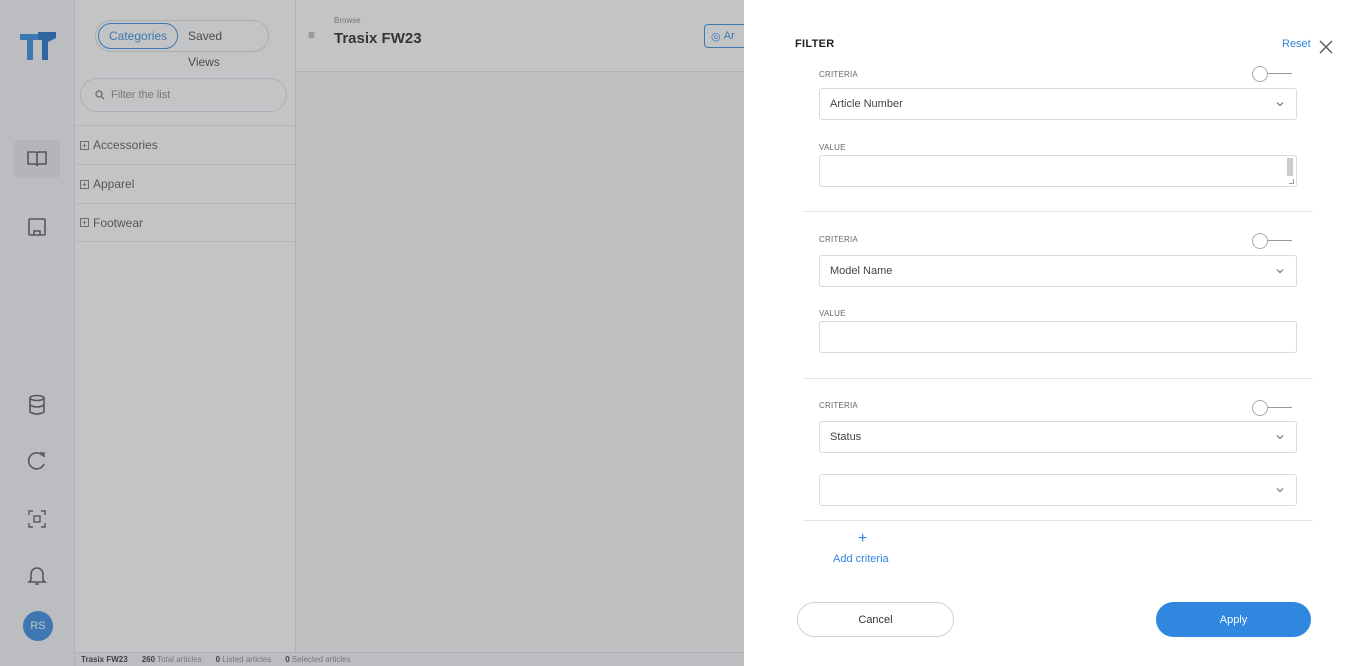 The image size is (1371, 666). What do you see at coordinates (861, 271) in the screenshot?
I see `criteria-select-value: Model Name` at bounding box center [861, 271].